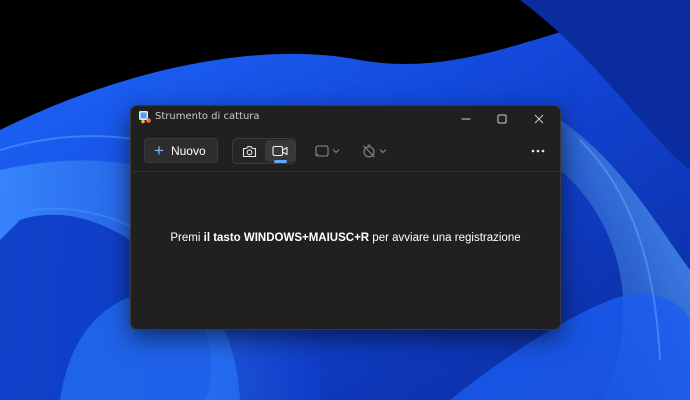 The height and width of the screenshot is (400, 690). I want to click on timer-off-icon, so click(369, 151).